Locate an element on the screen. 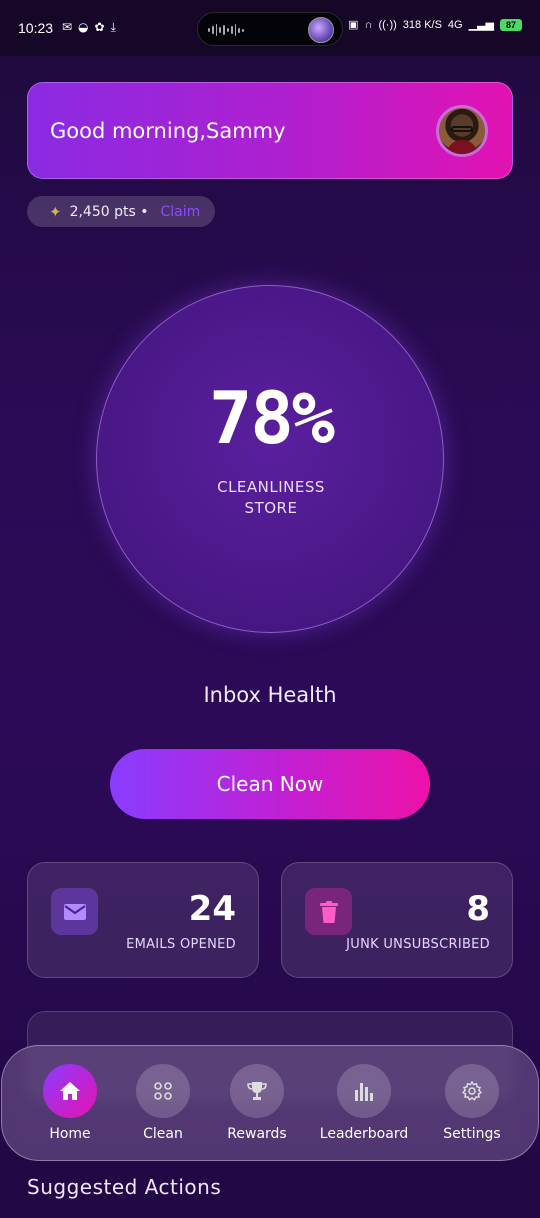 This screenshot has height=1218, width=540. nav-item-leaderboard: Leaderboard is located at coordinates (364, 1103).